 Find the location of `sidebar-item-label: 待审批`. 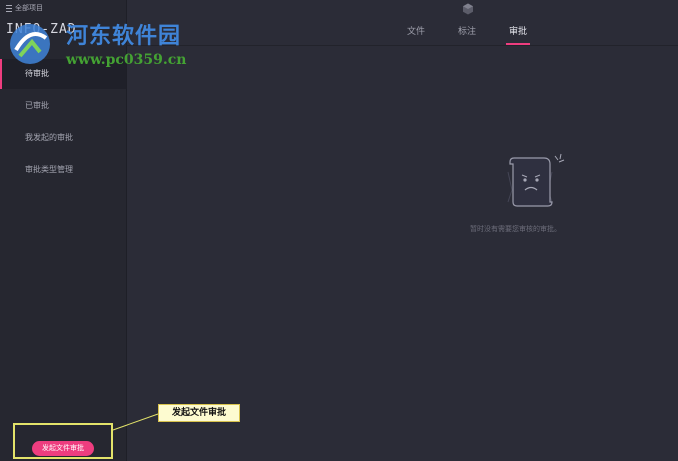

sidebar-item-label: 待审批 is located at coordinates (37, 73).